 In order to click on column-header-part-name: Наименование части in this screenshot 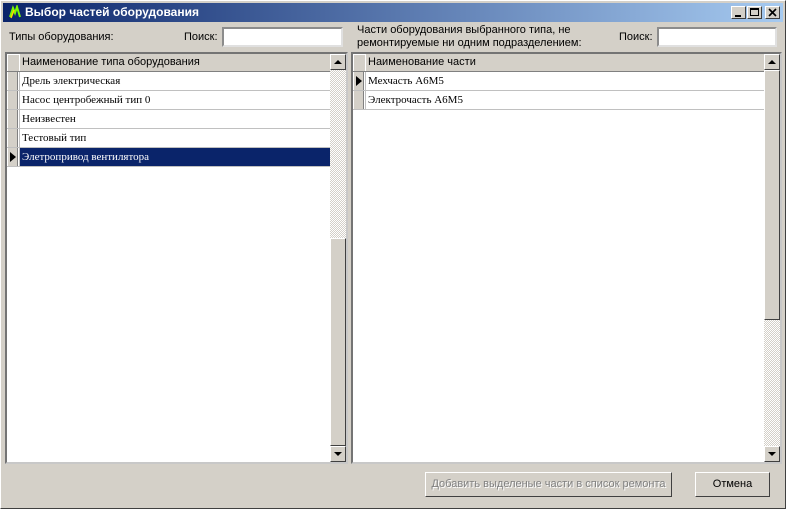, I will do `click(564, 62)`.